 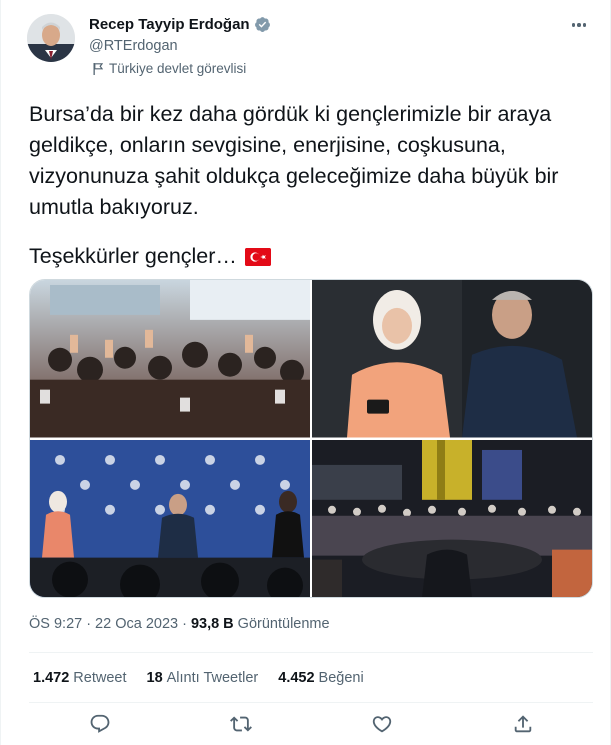 I want to click on flag-icon, so click(x=98, y=68).